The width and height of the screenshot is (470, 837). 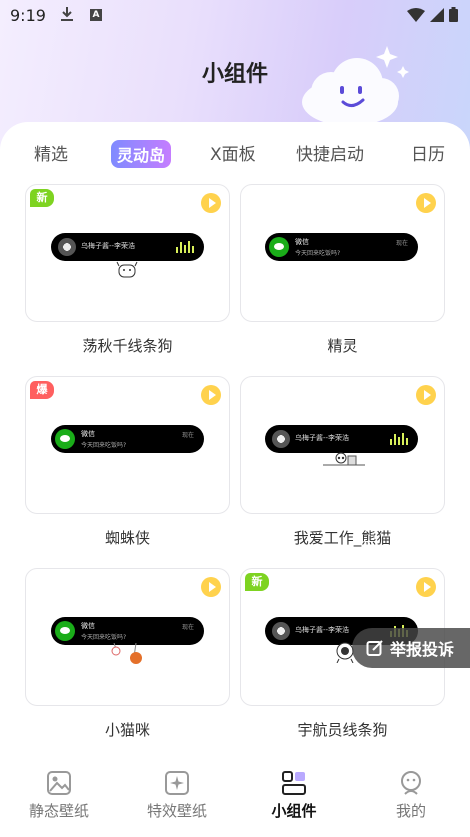 What do you see at coordinates (374, 648) in the screenshot?
I see `edit-icon` at bounding box center [374, 648].